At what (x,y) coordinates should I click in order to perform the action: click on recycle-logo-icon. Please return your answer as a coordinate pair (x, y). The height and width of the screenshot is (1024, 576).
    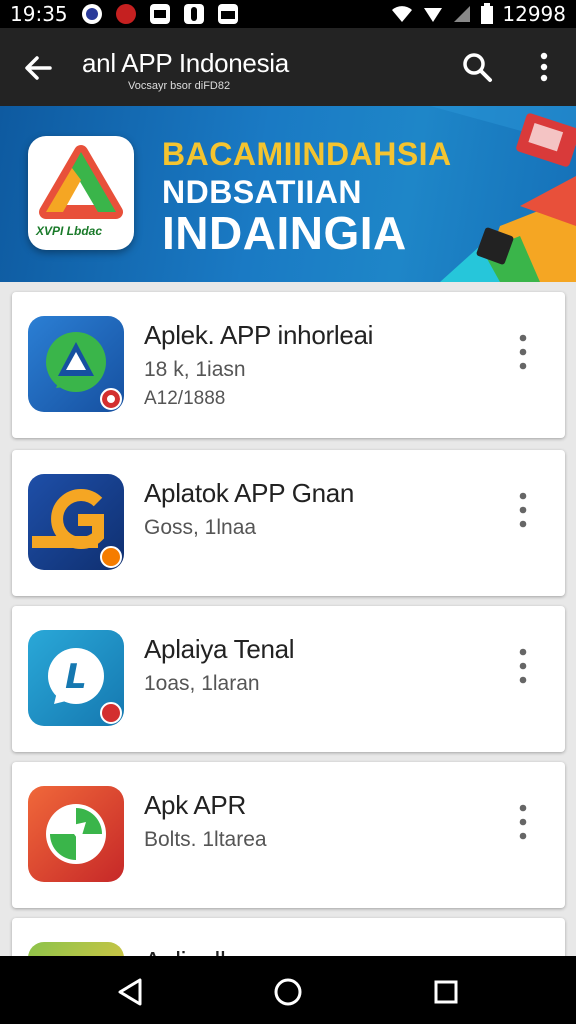
    Looking at the image, I should click on (76, 834).